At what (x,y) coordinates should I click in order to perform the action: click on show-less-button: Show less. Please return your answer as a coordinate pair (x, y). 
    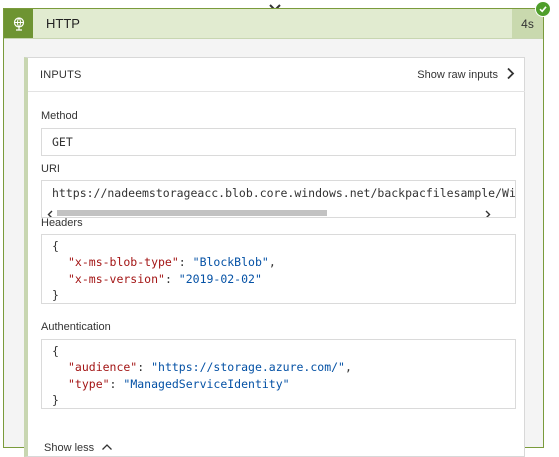
    Looking at the image, I should click on (78, 448).